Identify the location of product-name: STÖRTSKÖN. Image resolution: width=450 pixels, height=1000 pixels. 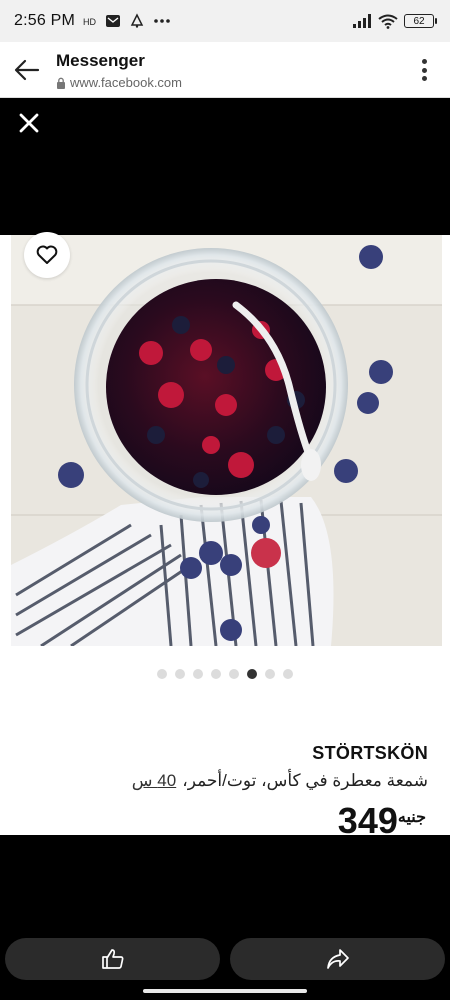
(370, 753).